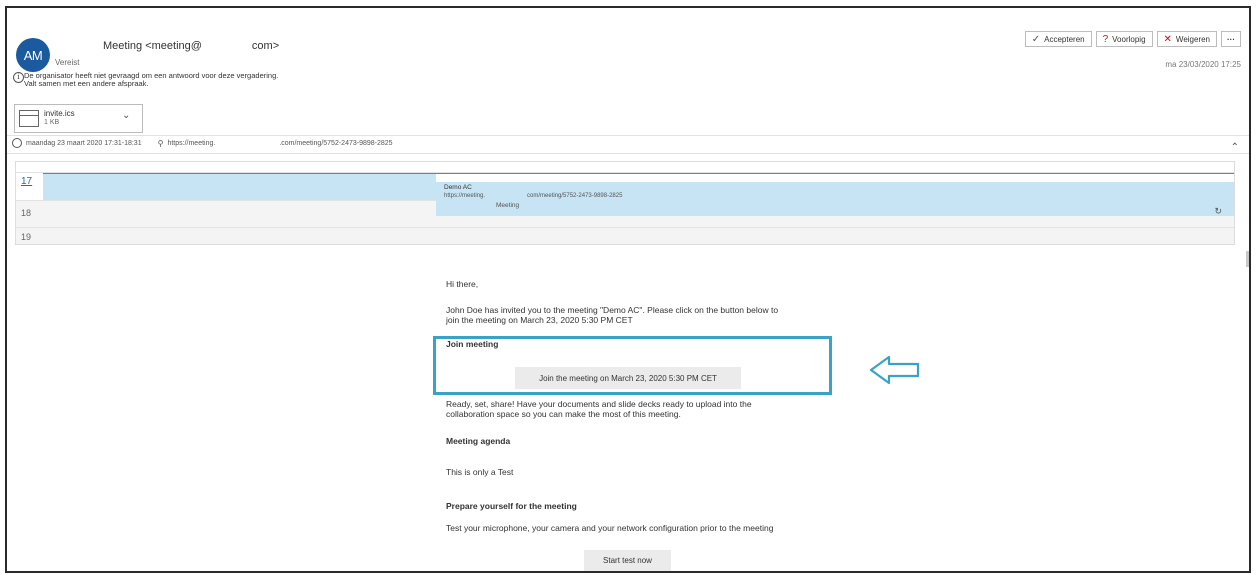 The width and height of the screenshot is (1258, 574). What do you see at coordinates (1203, 64) in the screenshot?
I see `received-date: ma 23/03/2020 17:25` at bounding box center [1203, 64].